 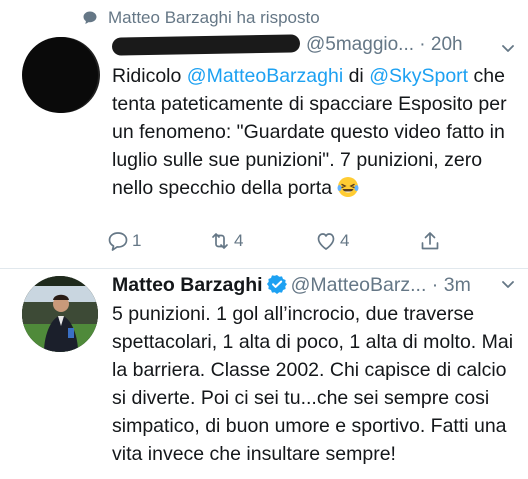 I want to click on reply-context: Matteo Barzaghi ha risposto, so click(x=201, y=18).